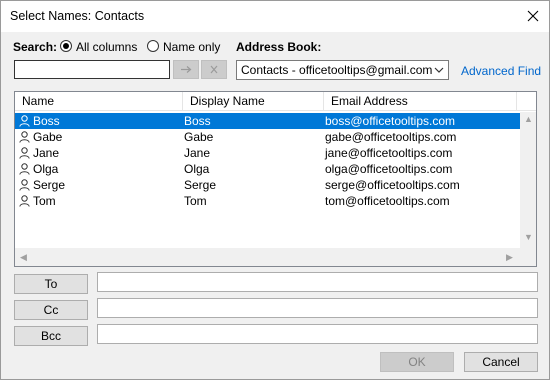 This screenshot has height=380, width=550. Describe the element at coordinates (49, 185) in the screenshot. I see `contact-name-cell: Serge` at that location.